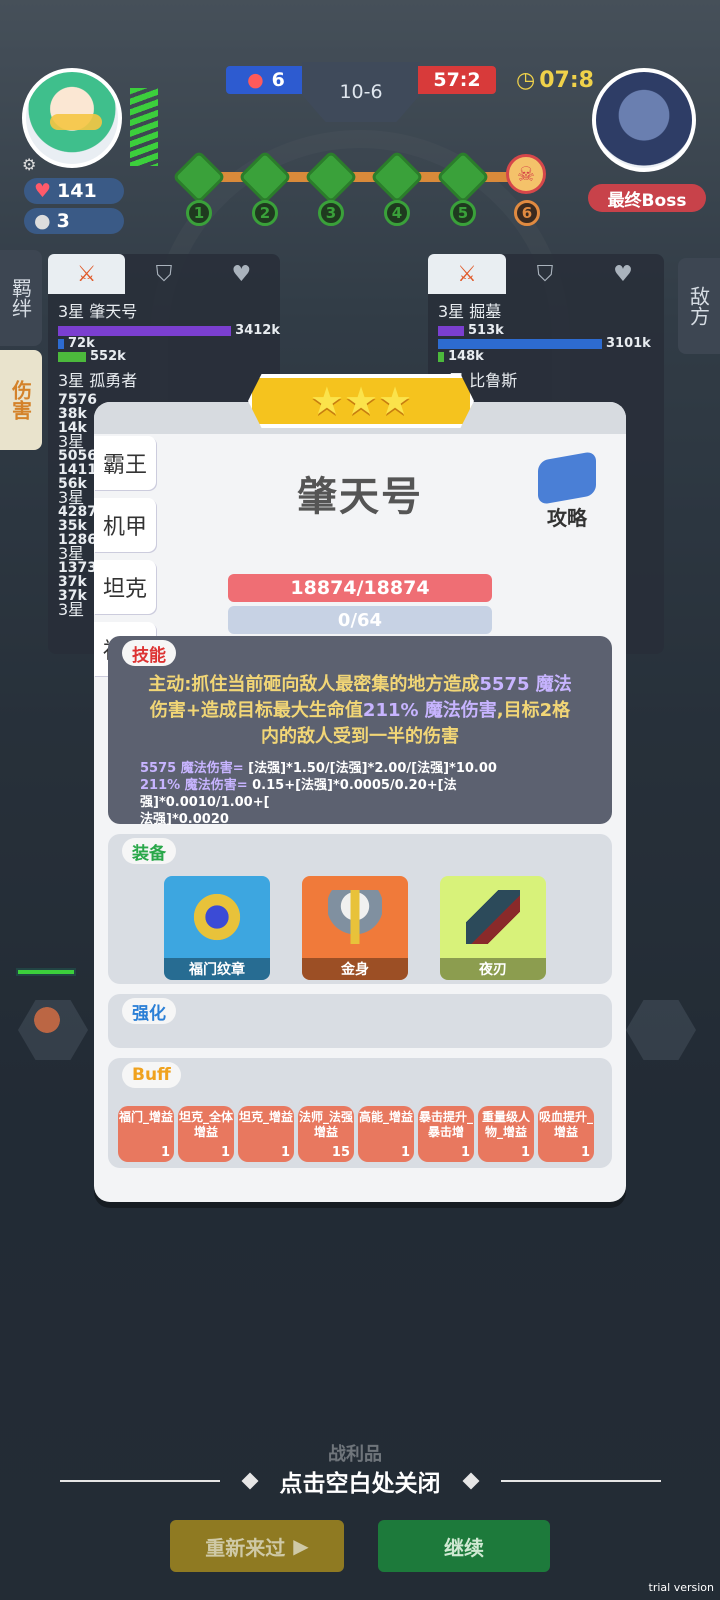  What do you see at coordinates (445, 1124) in the screenshot?
I see `buff-name: 暴击提升_暴击增` at bounding box center [445, 1124].